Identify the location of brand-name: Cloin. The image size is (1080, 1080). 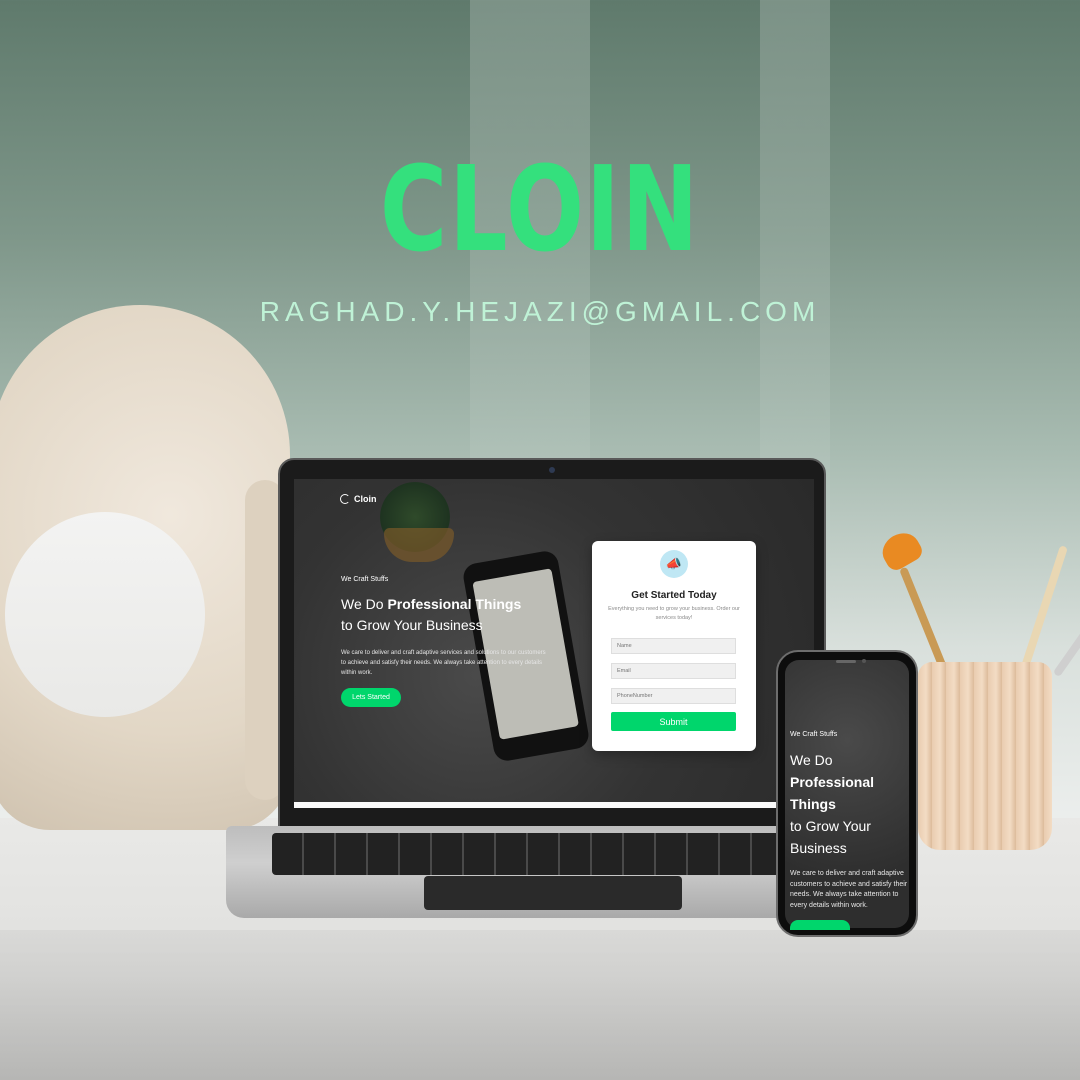
(365, 499).